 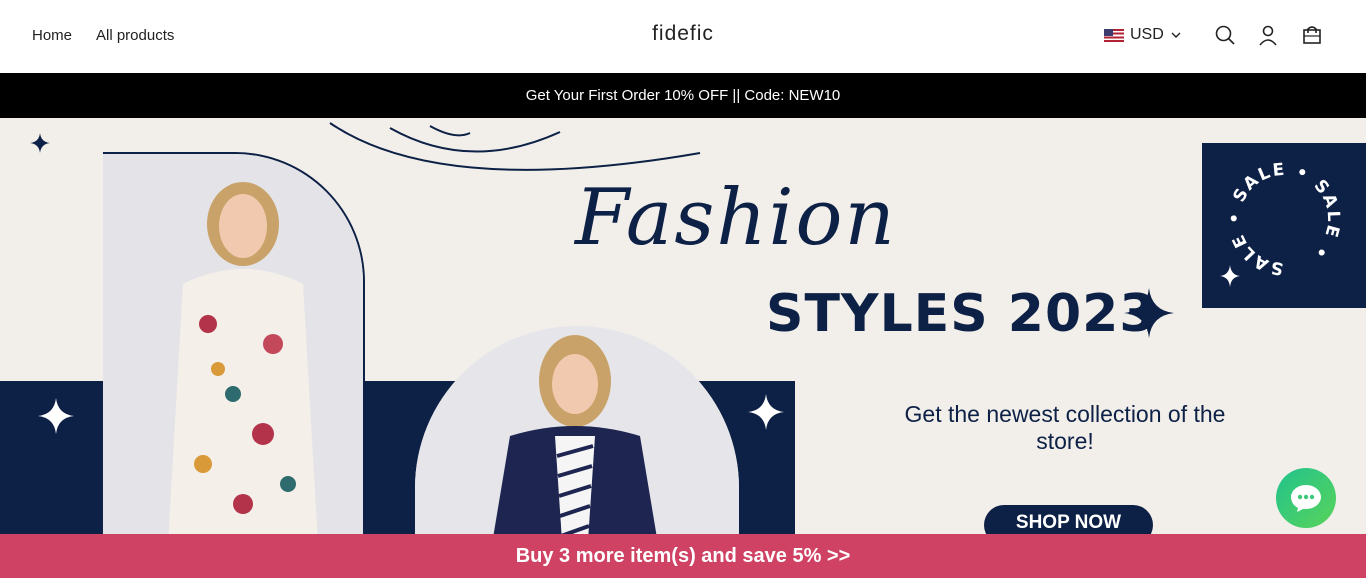 I want to click on model-photo-floral-dress, so click(x=234, y=343).